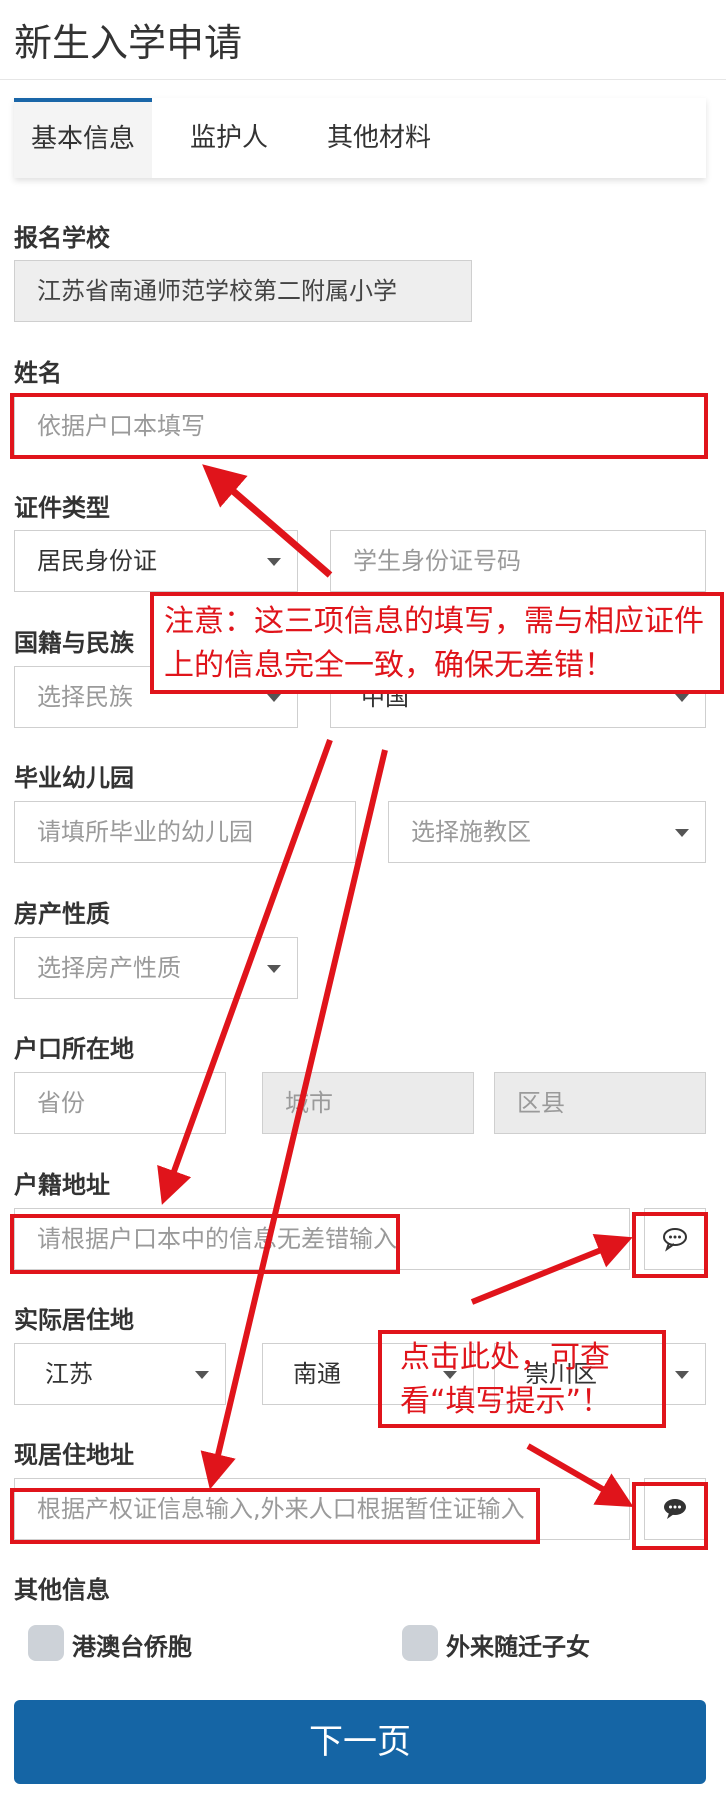 This screenshot has width=726, height=1796. Describe the element at coordinates (522, 1379) in the screenshot. I see `annotation-note-tip: 点击此处，可查看“填写提示”！` at that location.